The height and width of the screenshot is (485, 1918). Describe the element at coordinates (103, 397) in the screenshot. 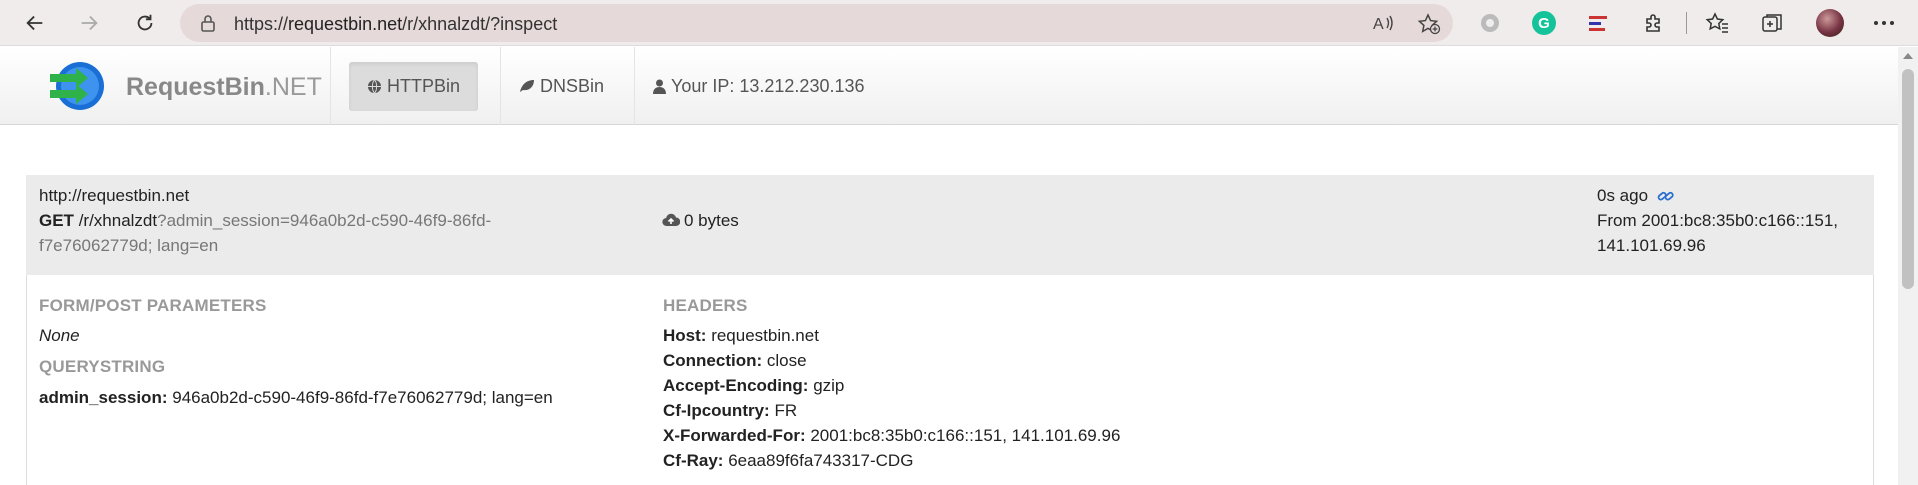

I see `querystring-key: admin_session:` at that location.